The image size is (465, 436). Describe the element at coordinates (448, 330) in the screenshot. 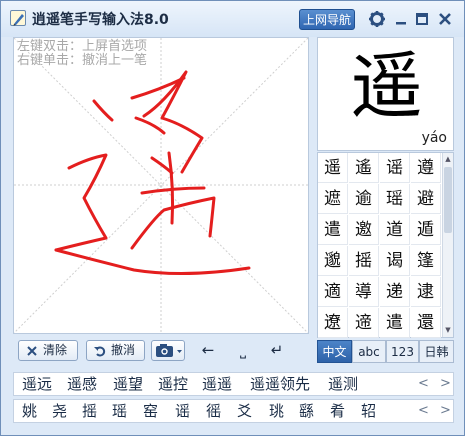

I see `scroll-down-icon: ▼` at that location.